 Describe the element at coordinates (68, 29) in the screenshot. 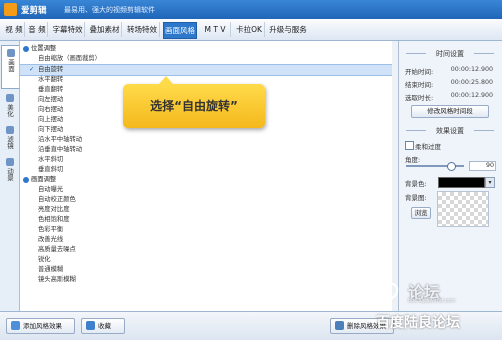

I see `tab-subtitle-effects: 字幕特效` at that location.